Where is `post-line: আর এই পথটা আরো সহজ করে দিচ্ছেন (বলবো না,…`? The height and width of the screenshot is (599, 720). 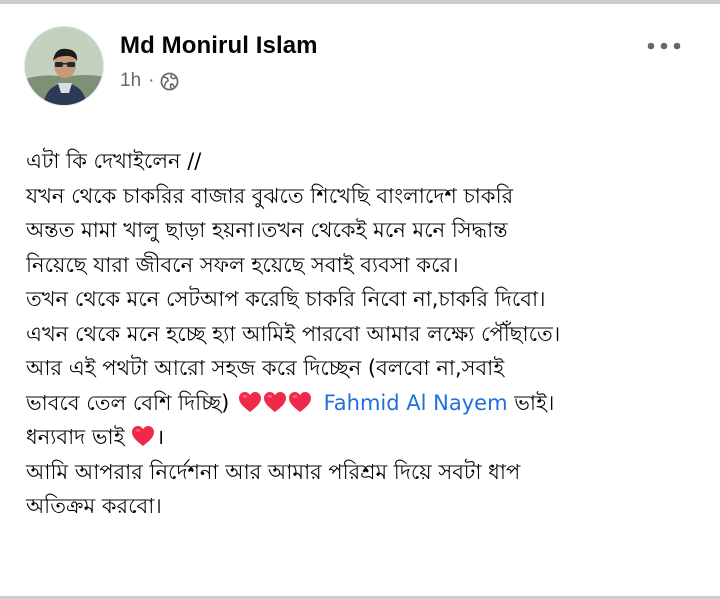 post-line: আর এই পথটা আরো সহজ করে দিচ্ছেন (বলবো না,… is located at coordinates (265, 368).